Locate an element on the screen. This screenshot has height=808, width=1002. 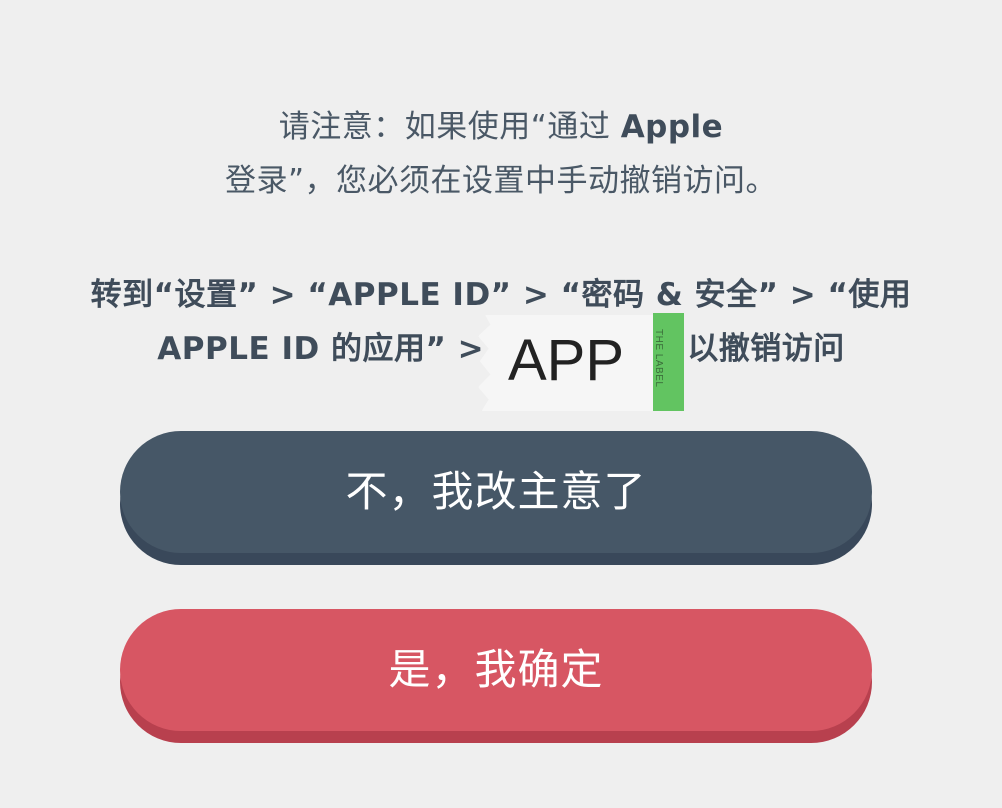
apple-id-label: APPLE ID is located at coordinates (238, 349).